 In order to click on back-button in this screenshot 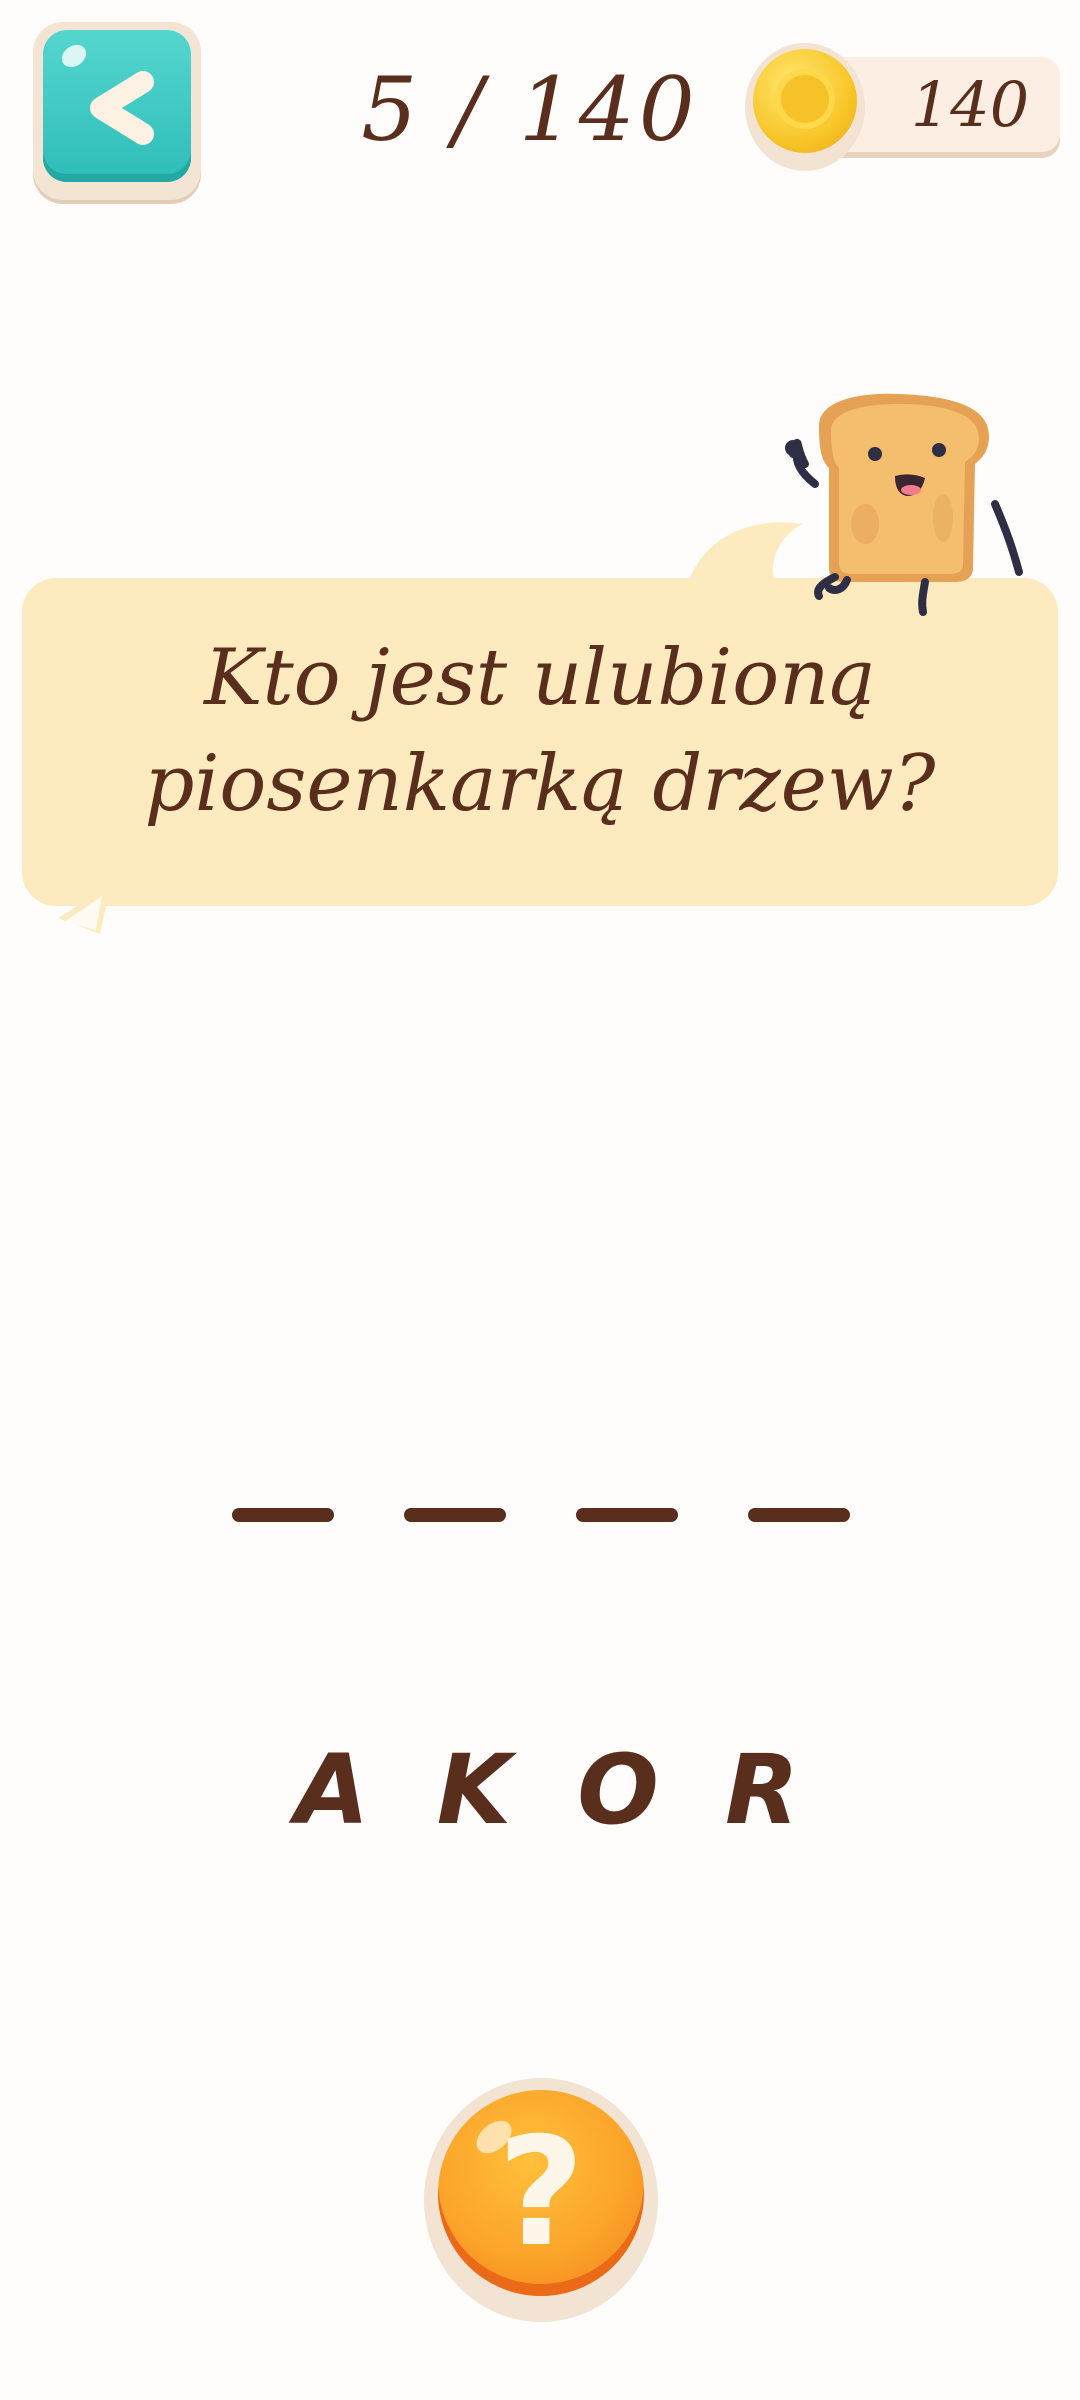, I will do `click(117, 111)`.